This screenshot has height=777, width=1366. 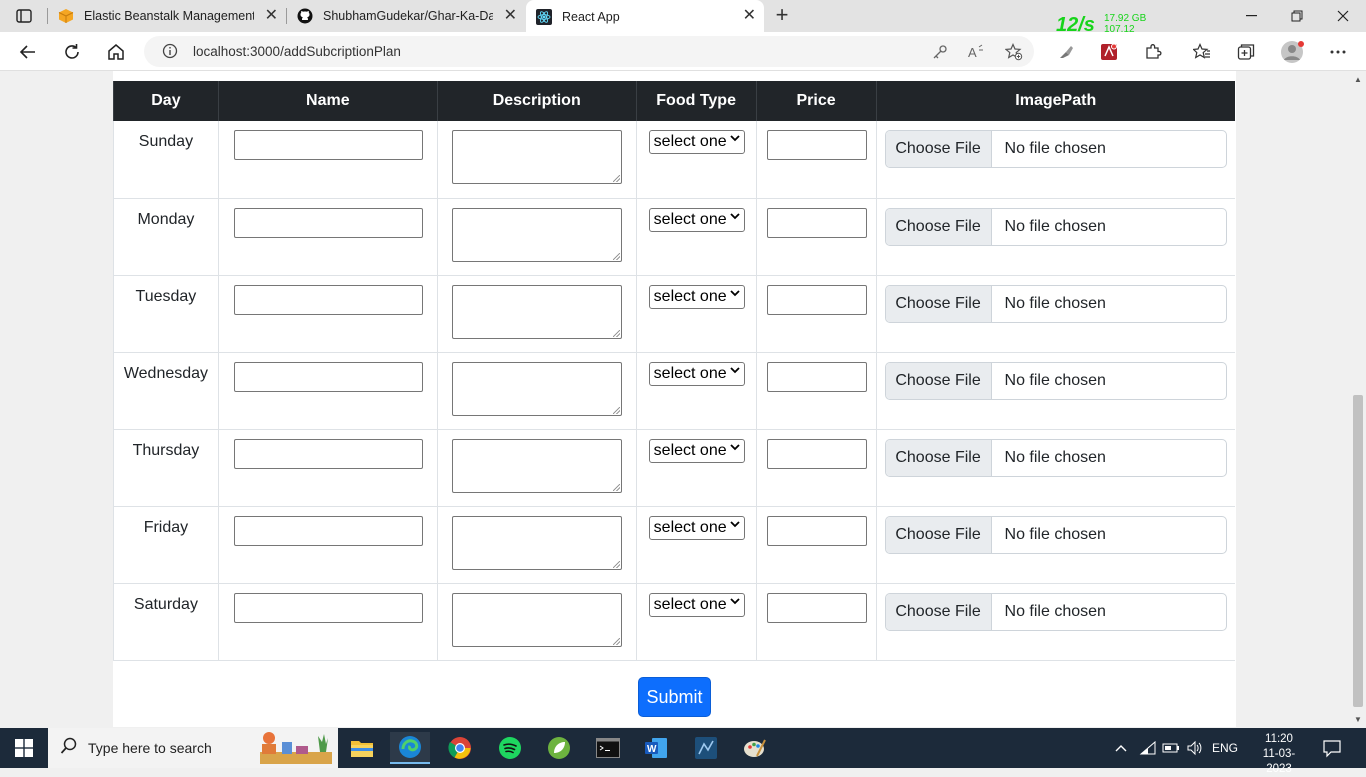 I want to click on edge-browser-icon, so click(x=410, y=748).